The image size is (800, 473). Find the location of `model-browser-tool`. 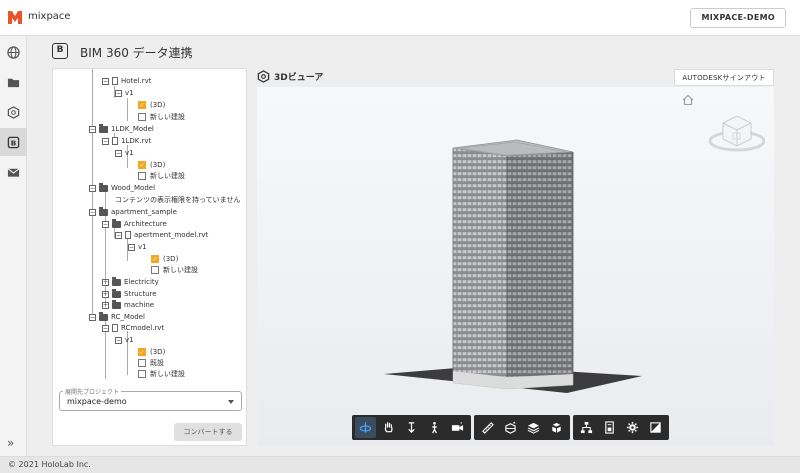

model-browser-tool is located at coordinates (586, 427).